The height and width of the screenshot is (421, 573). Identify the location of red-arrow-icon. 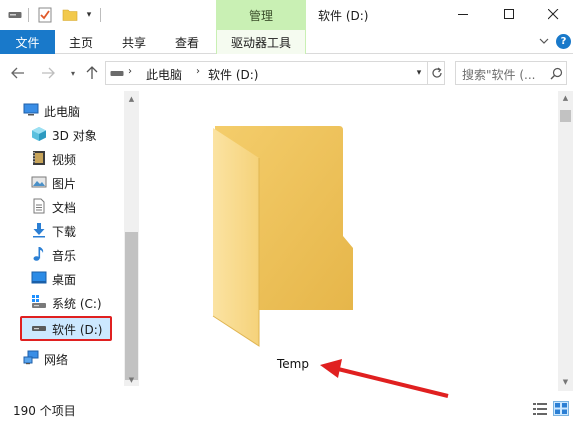
(384, 378).